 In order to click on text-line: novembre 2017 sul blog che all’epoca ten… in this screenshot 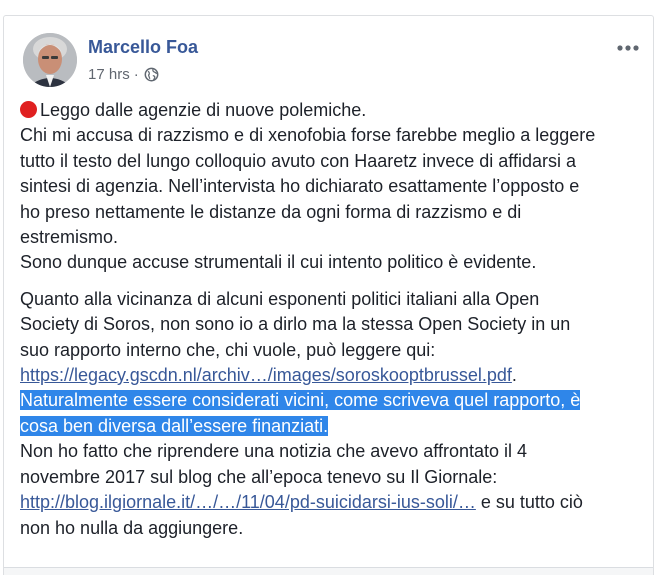, I will do `click(259, 476)`.